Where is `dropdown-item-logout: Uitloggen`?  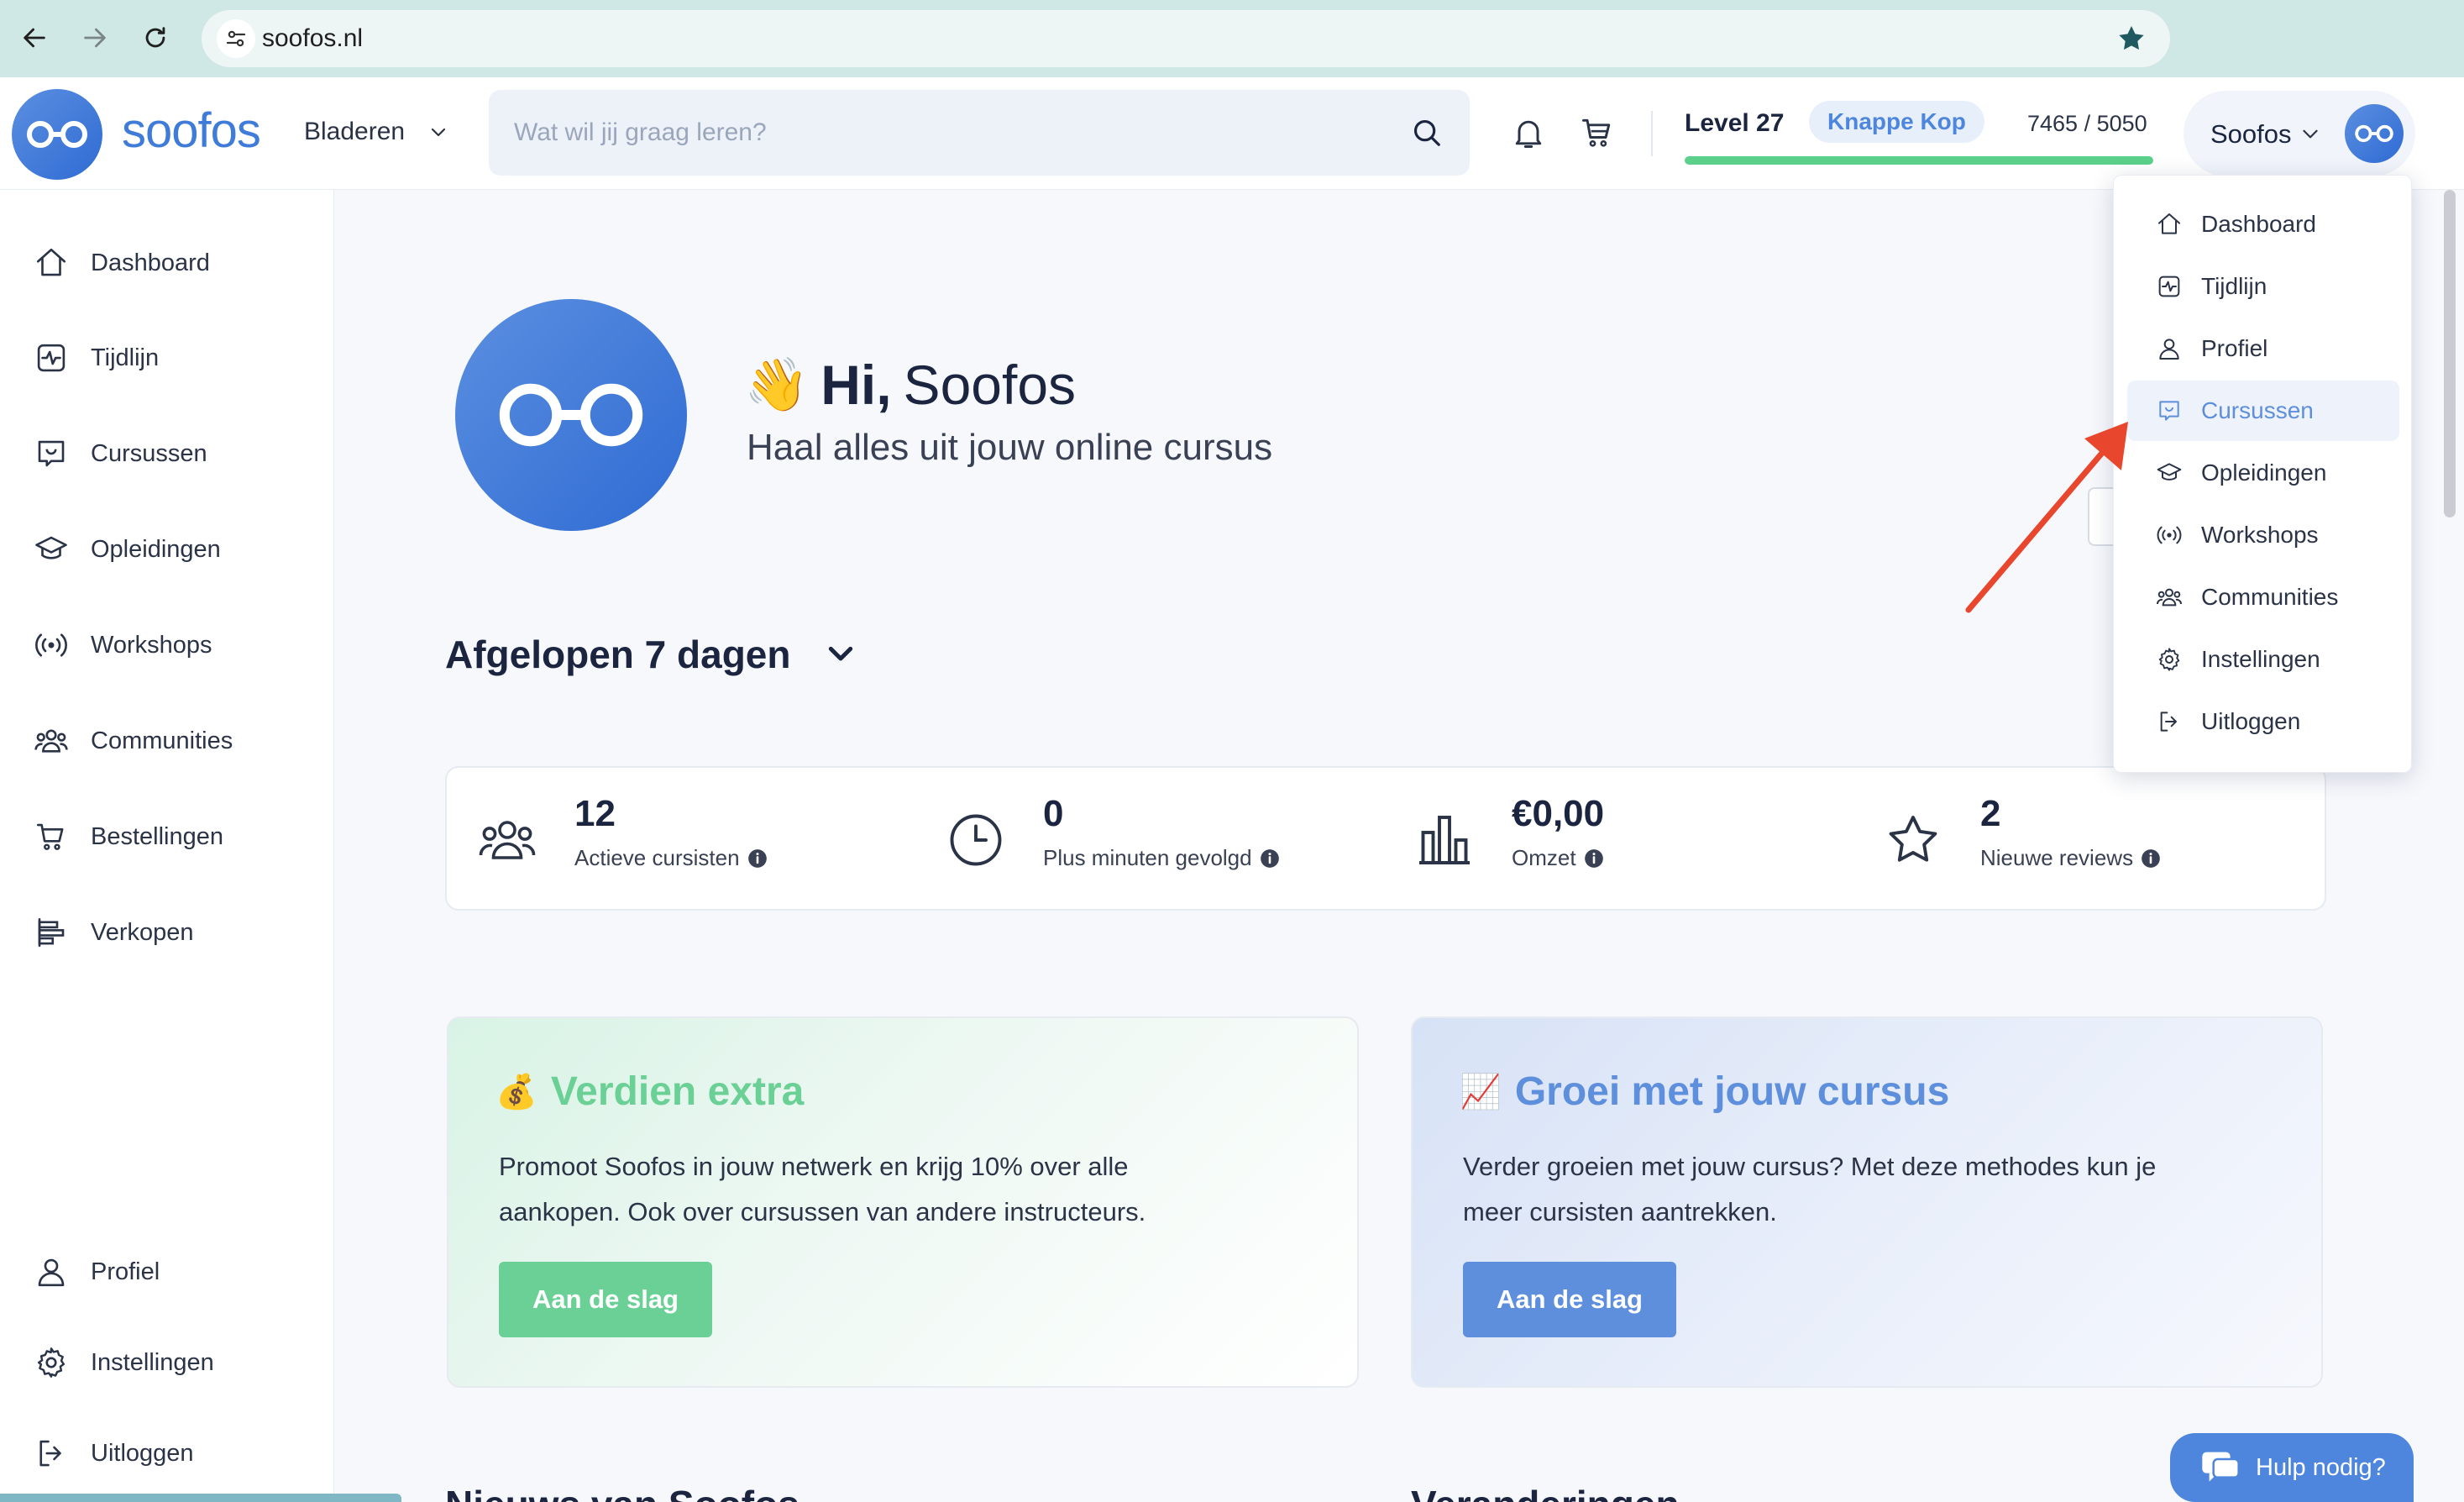 dropdown-item-logout: Uitloggen is located at coordinates (2263, 721).